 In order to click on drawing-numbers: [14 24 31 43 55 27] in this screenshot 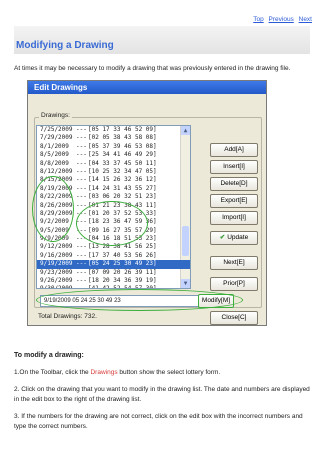, I will do `click(122, 188)`.